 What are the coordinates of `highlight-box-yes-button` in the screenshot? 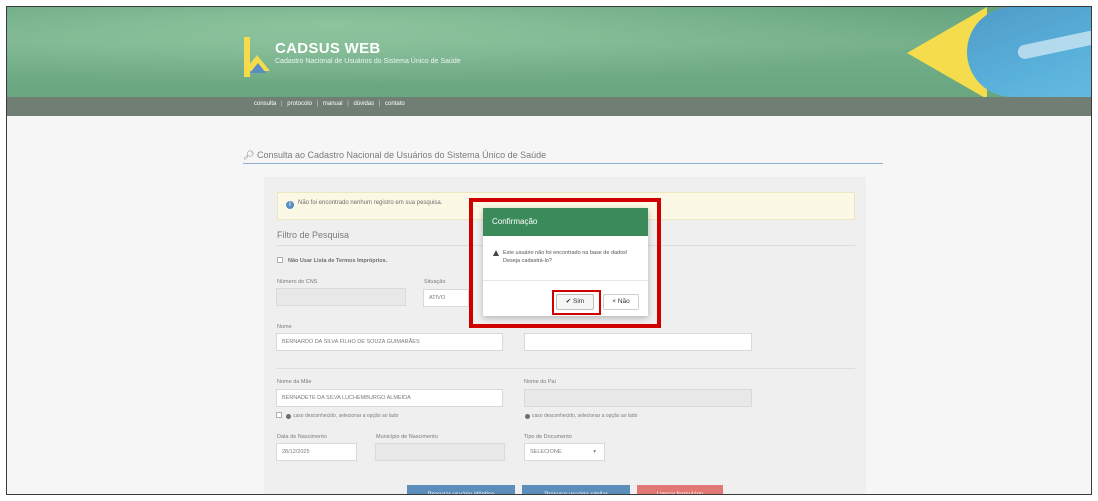 It's located at (576, 302).